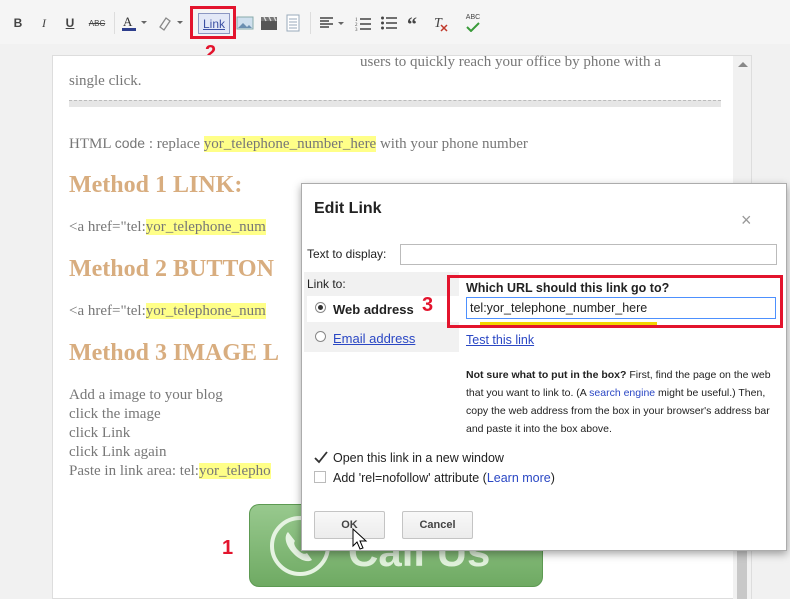 The image size is (790, 599). I want to click on text-to-display-input, so click(588, 254).